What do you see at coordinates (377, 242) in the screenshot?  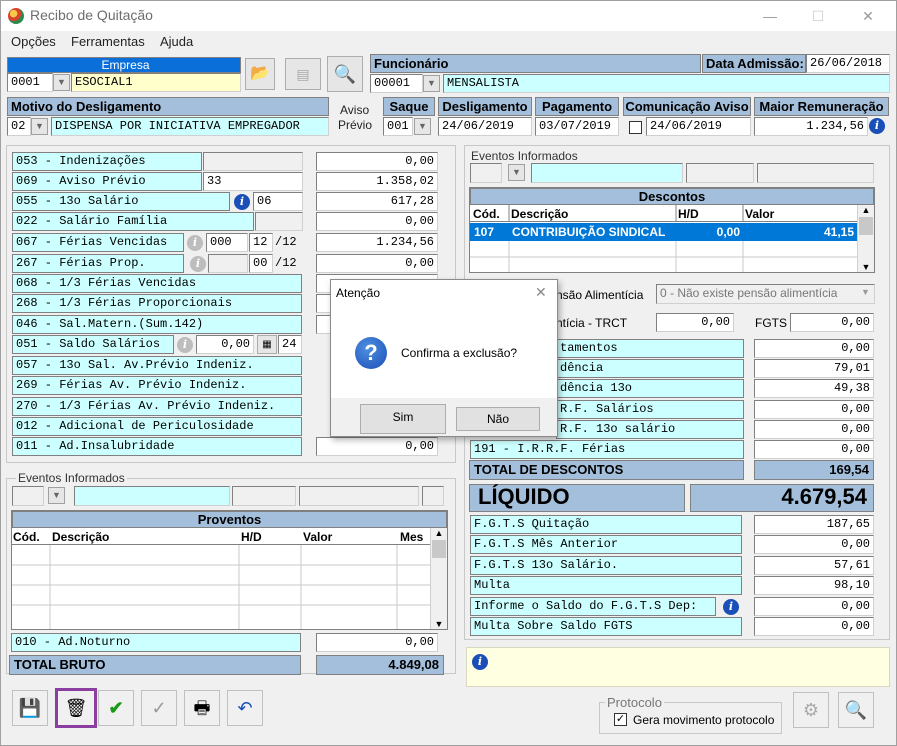 I see `item-ferias-vencidas-value: 1.234,56` at bounding box center [377, 242].